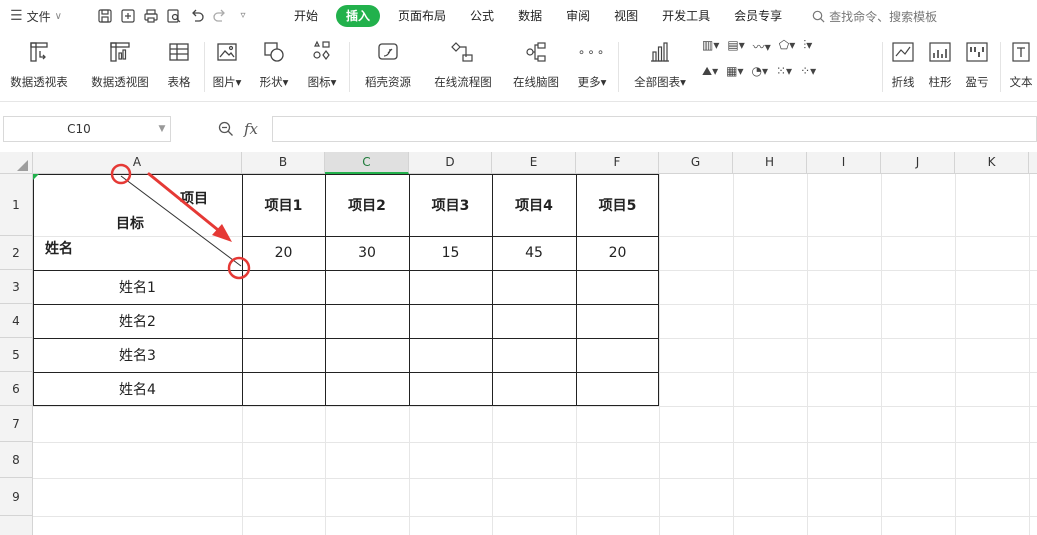 This screenshot has height=535, width=1037. I want to click on file-menu: ☰ 文件 ∨, so click(46, 16).